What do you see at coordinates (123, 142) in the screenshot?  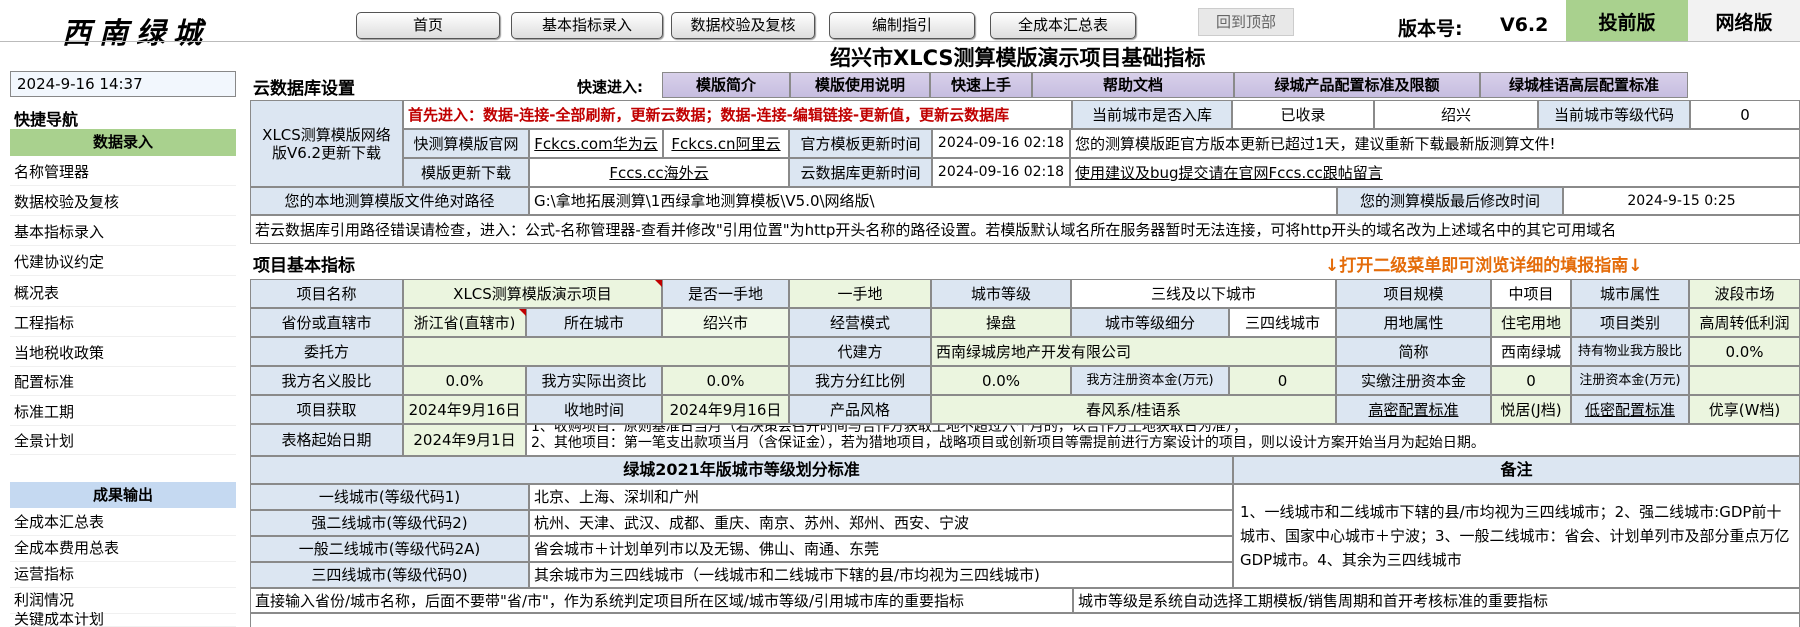 I see `data-entry-header: 数据录入` at bounding box center [123, 142].